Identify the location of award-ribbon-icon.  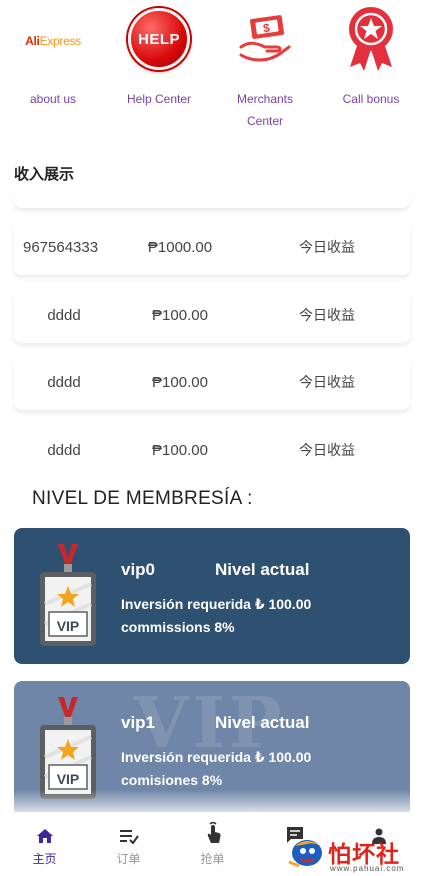
(371, 39).